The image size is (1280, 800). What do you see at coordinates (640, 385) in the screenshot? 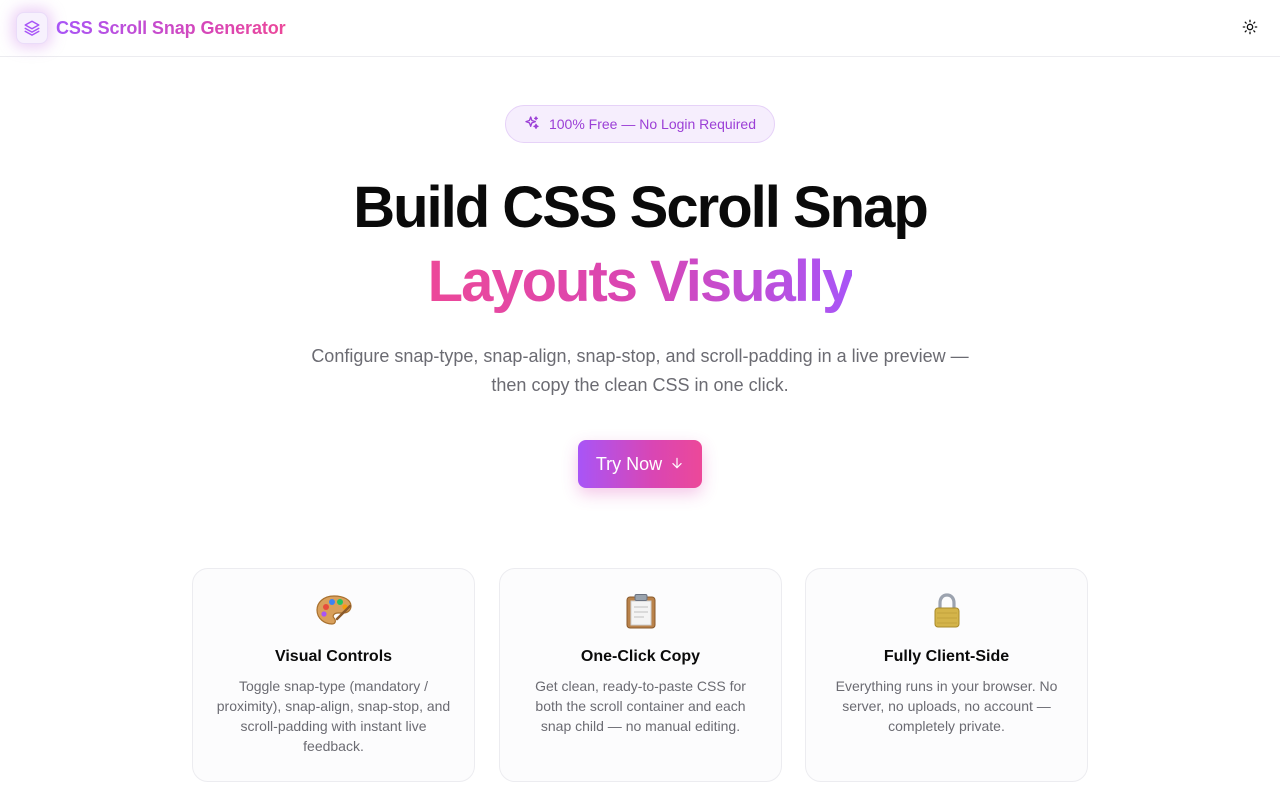
I see `subtitle-line-2: then copy the clean CSS in one click.` at bounding box center [640, 385].